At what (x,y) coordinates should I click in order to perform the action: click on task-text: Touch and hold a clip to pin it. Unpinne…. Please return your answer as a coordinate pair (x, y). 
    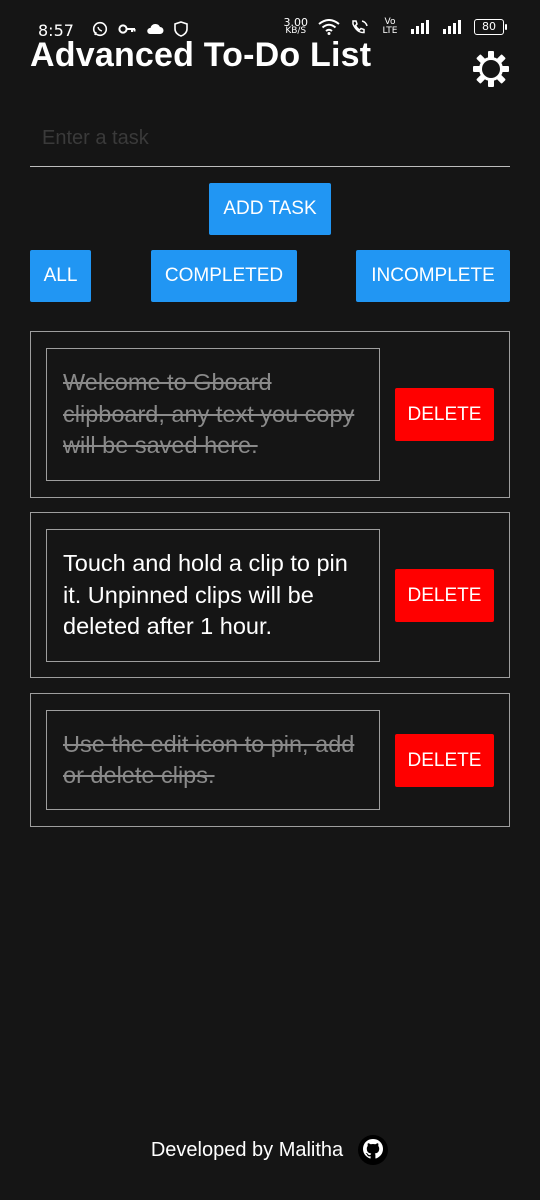
    Looking at the image, I should click on (213, 595).